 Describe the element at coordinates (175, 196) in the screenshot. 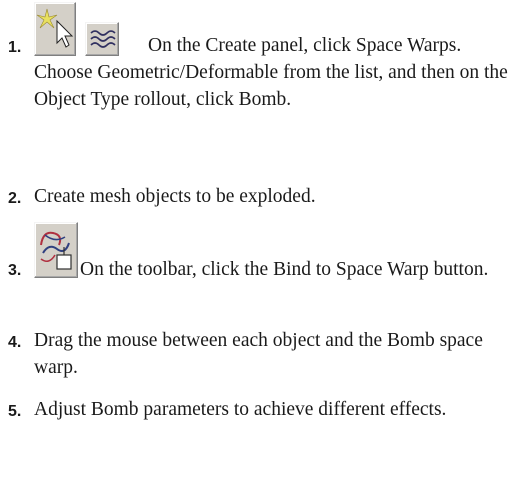

I see `step-2-text: Create mesh objects to be exploded.` at that location.